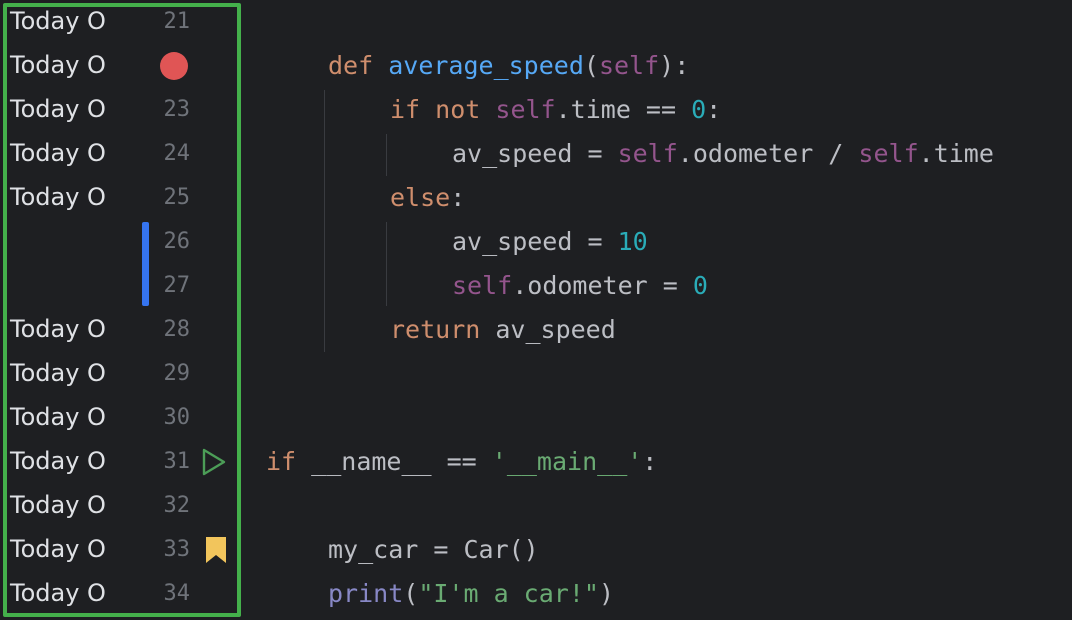 This screenshot has width=1072, height=620. What do you see at coordinates (623, 109) in the screenshot?
I see `code-fragment: .time ==` at bounding box center [623, 109].